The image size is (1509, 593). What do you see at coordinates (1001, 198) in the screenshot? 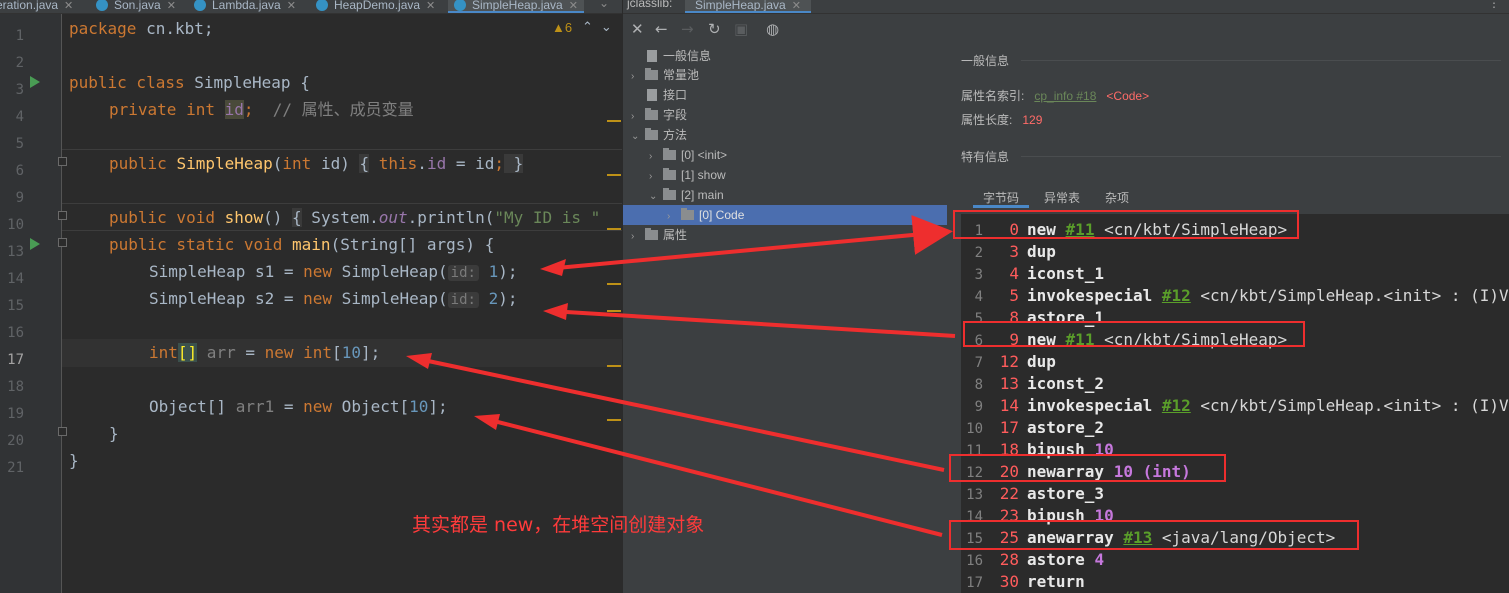
I see `tab-bytecode: 字节码` at bounding box center [1001, 198].